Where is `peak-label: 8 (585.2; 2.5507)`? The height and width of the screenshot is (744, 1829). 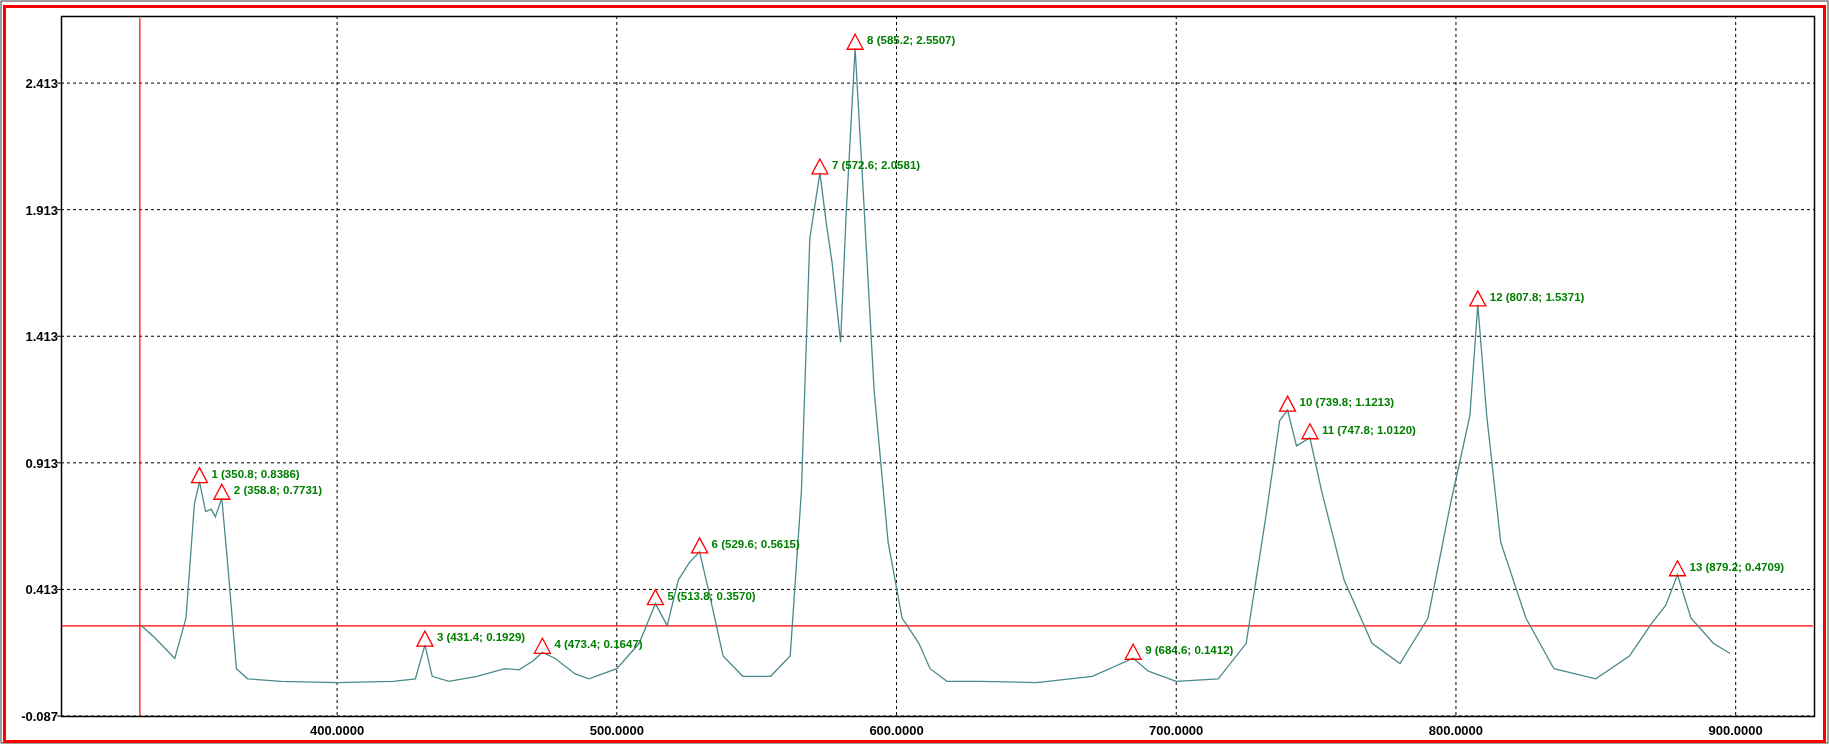 peak-label: 8 (585.2; 2.5507) is located at coordinates (911, 40).